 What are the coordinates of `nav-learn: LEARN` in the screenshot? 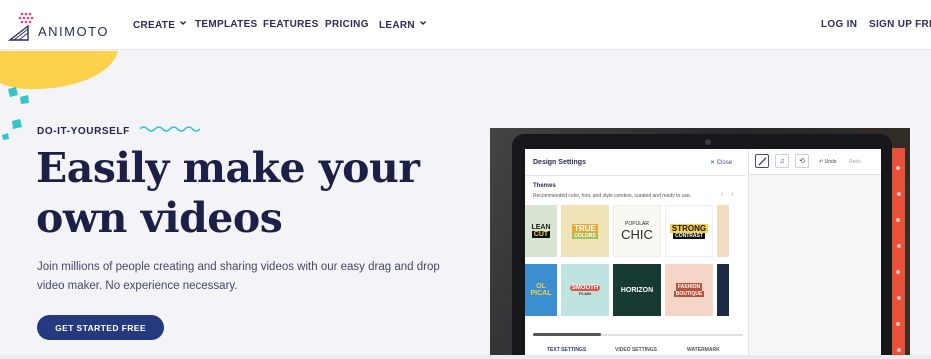 It's located at (403, 25).